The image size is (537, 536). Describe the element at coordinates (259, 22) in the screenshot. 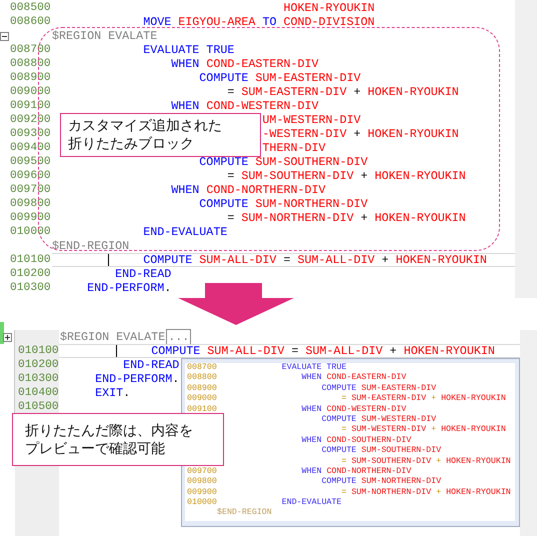

I see `code-line: MOVE EIGYOU-AREA TO COND-DIVISION` at that location.